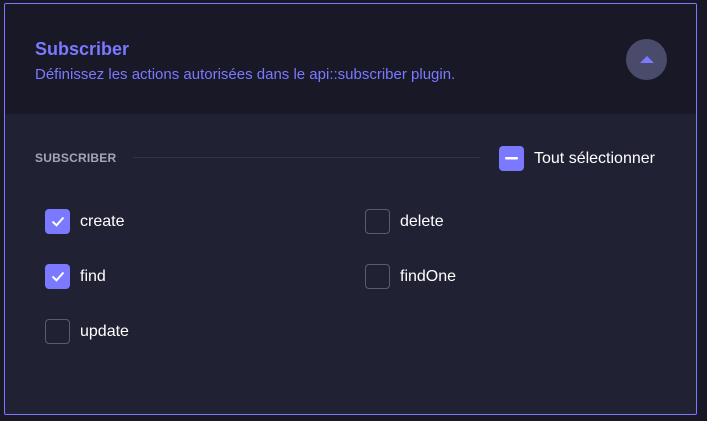 Image resolution: width=707 pixels, height=421 pixels. I want to click on permission-delete: delete, so click(404, 221).